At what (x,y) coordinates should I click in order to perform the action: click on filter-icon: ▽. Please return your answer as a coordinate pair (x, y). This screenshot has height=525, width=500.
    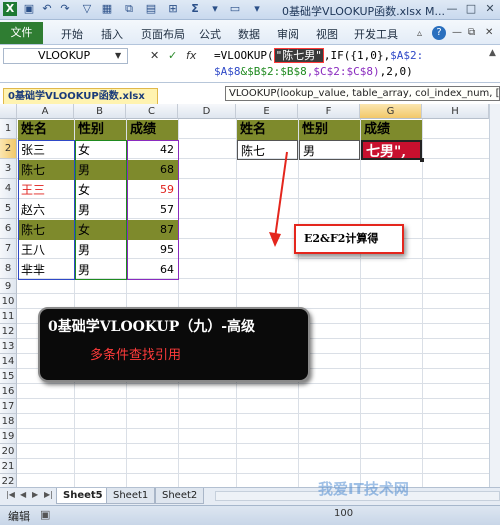
    Looking at the image, I should click on (87, 9).